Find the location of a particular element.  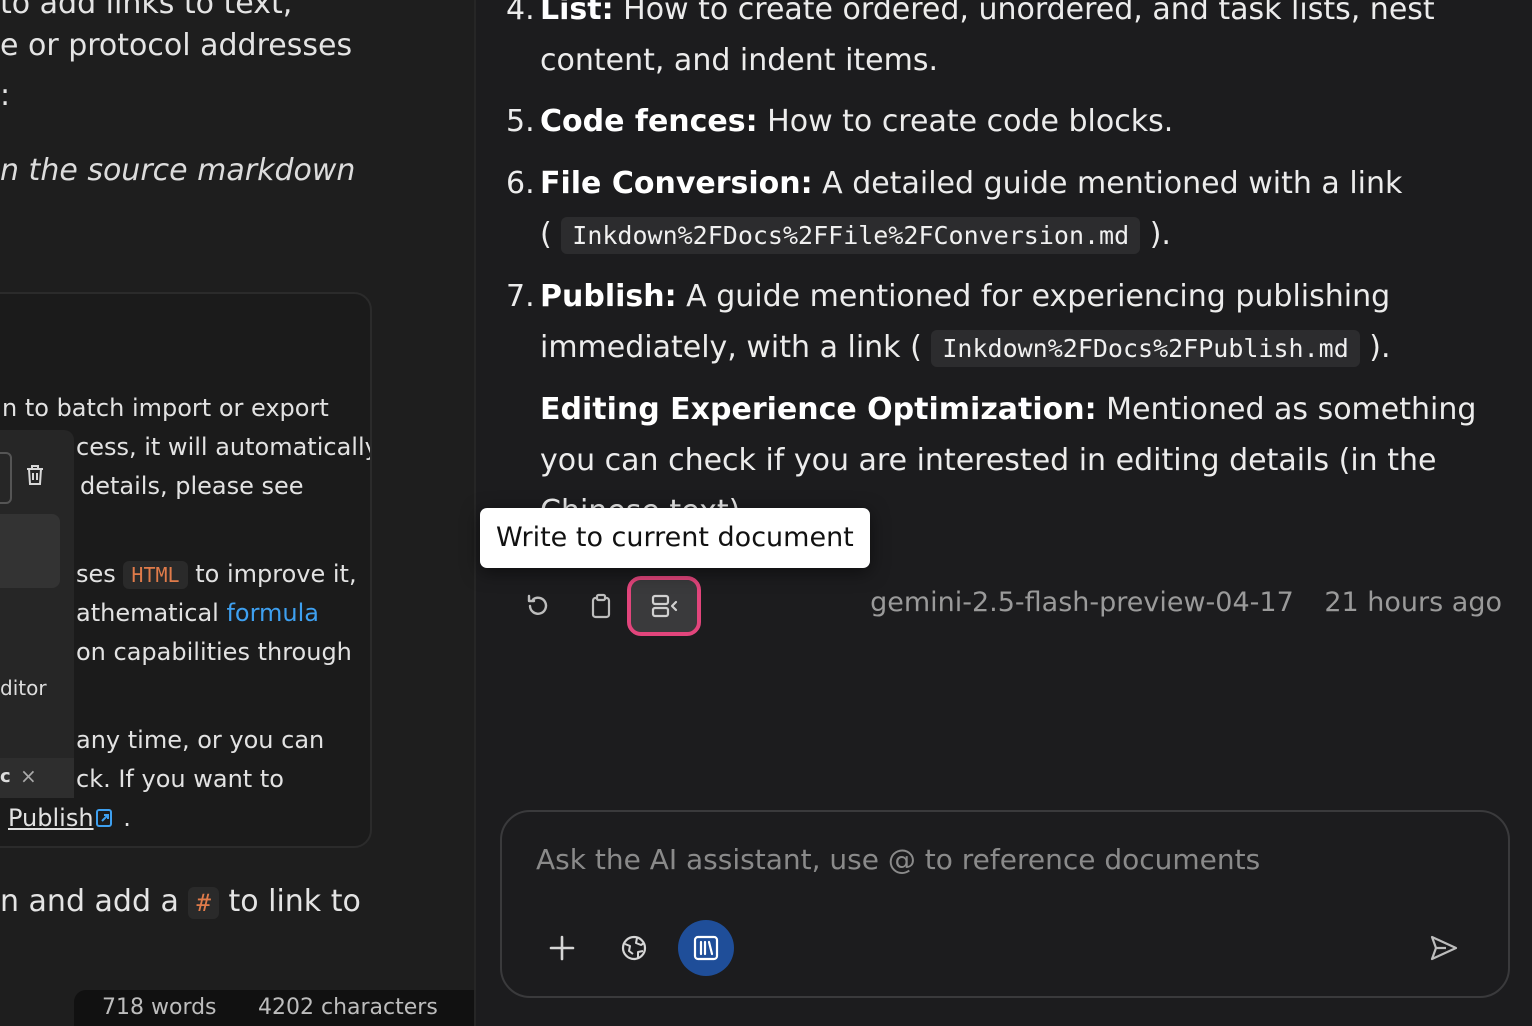

status-bar: 718 words 4202 characters is located at coordinates (274, 1008).